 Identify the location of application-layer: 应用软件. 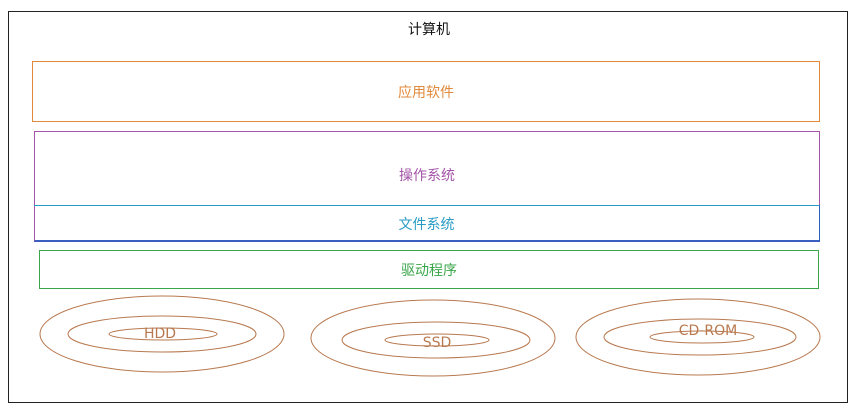
(426, 91).